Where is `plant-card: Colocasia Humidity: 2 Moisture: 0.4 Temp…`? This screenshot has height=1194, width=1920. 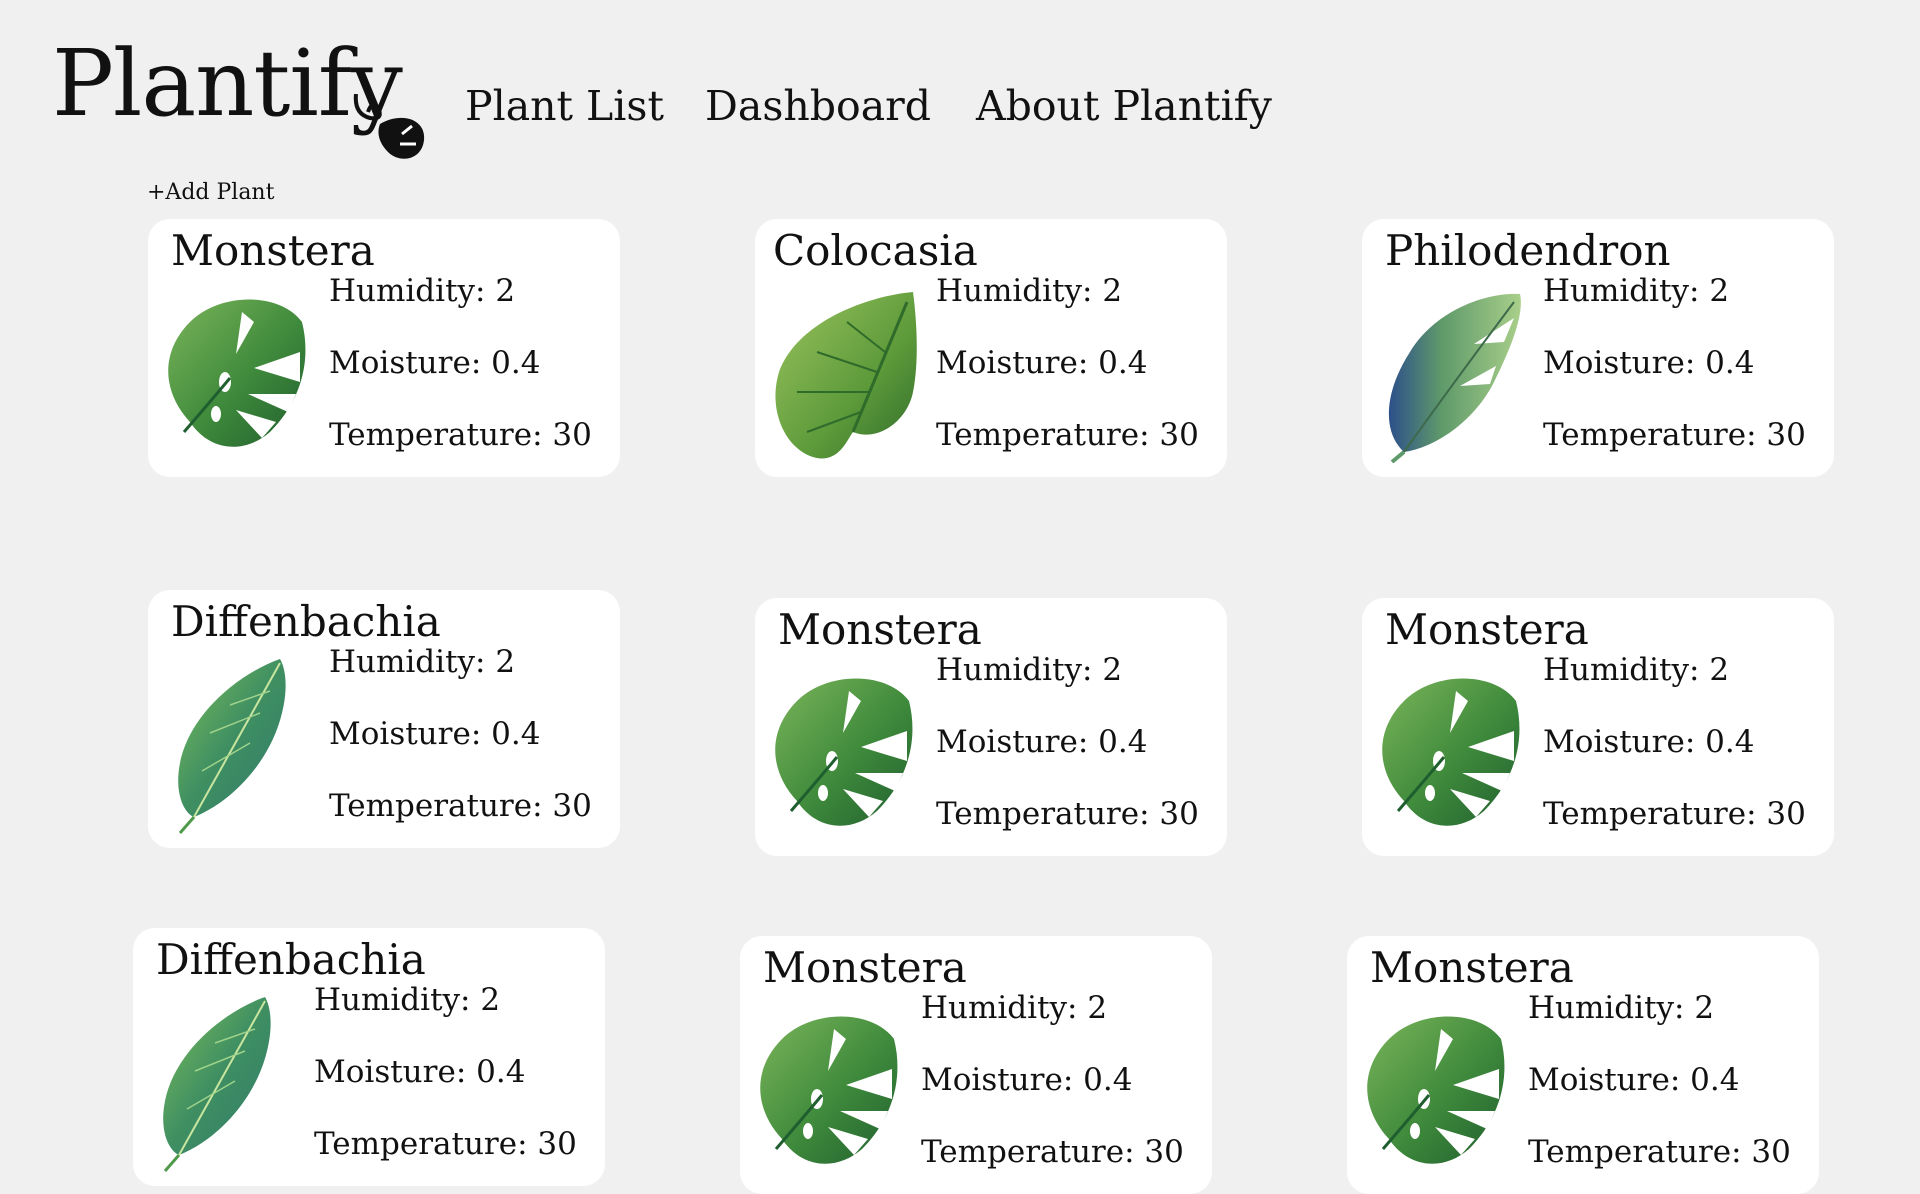
plant-card: Colocasia Humidity: 2 Moisture: 0.4 Temp… is located at coordinates (991, 348).